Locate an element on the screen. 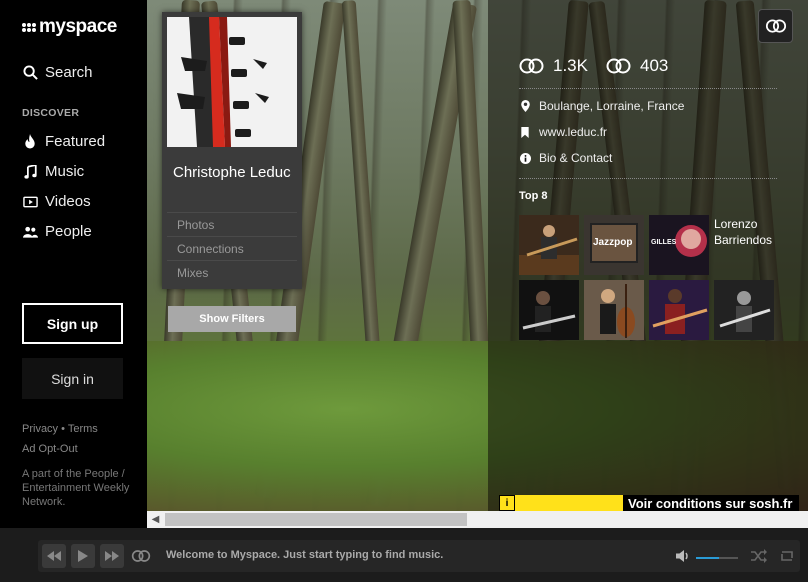 The image size is (808, 582). top8-hover-name: Lorenzo Barriendos is located at coordinates (754, 232).